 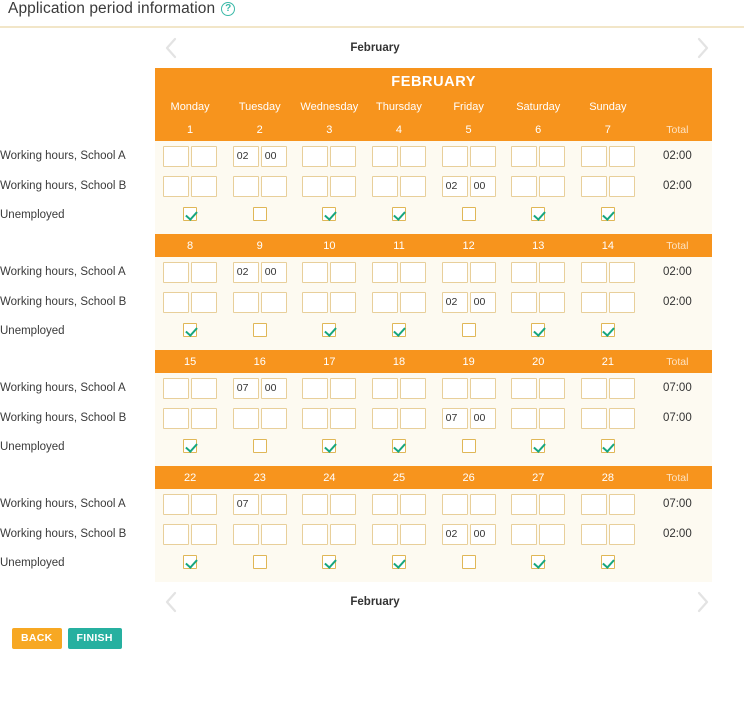 I want to click on date-cell-7: 7, so click(x=608, y=129).